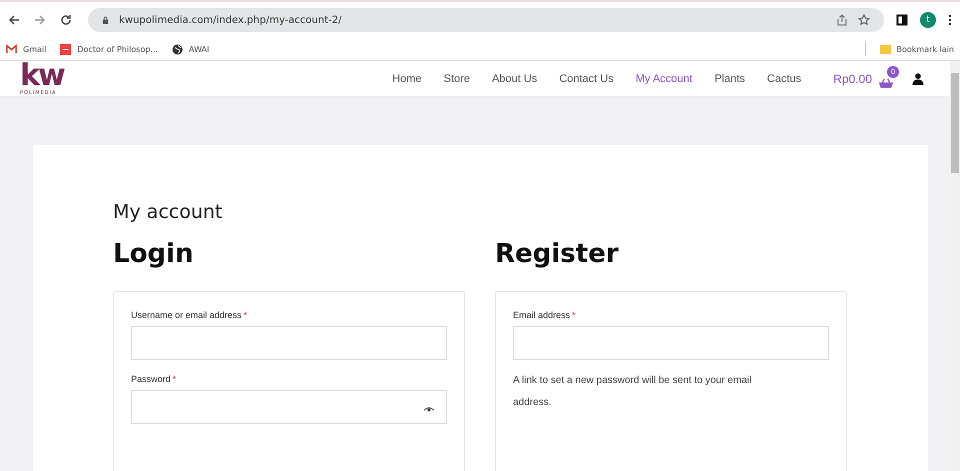 Image resolution: width=960 pixels, height=471 pixels. What do you see at coordinates (842, 20) in the screenshot?
I see `share-icon` at bounding box center [842, 20].